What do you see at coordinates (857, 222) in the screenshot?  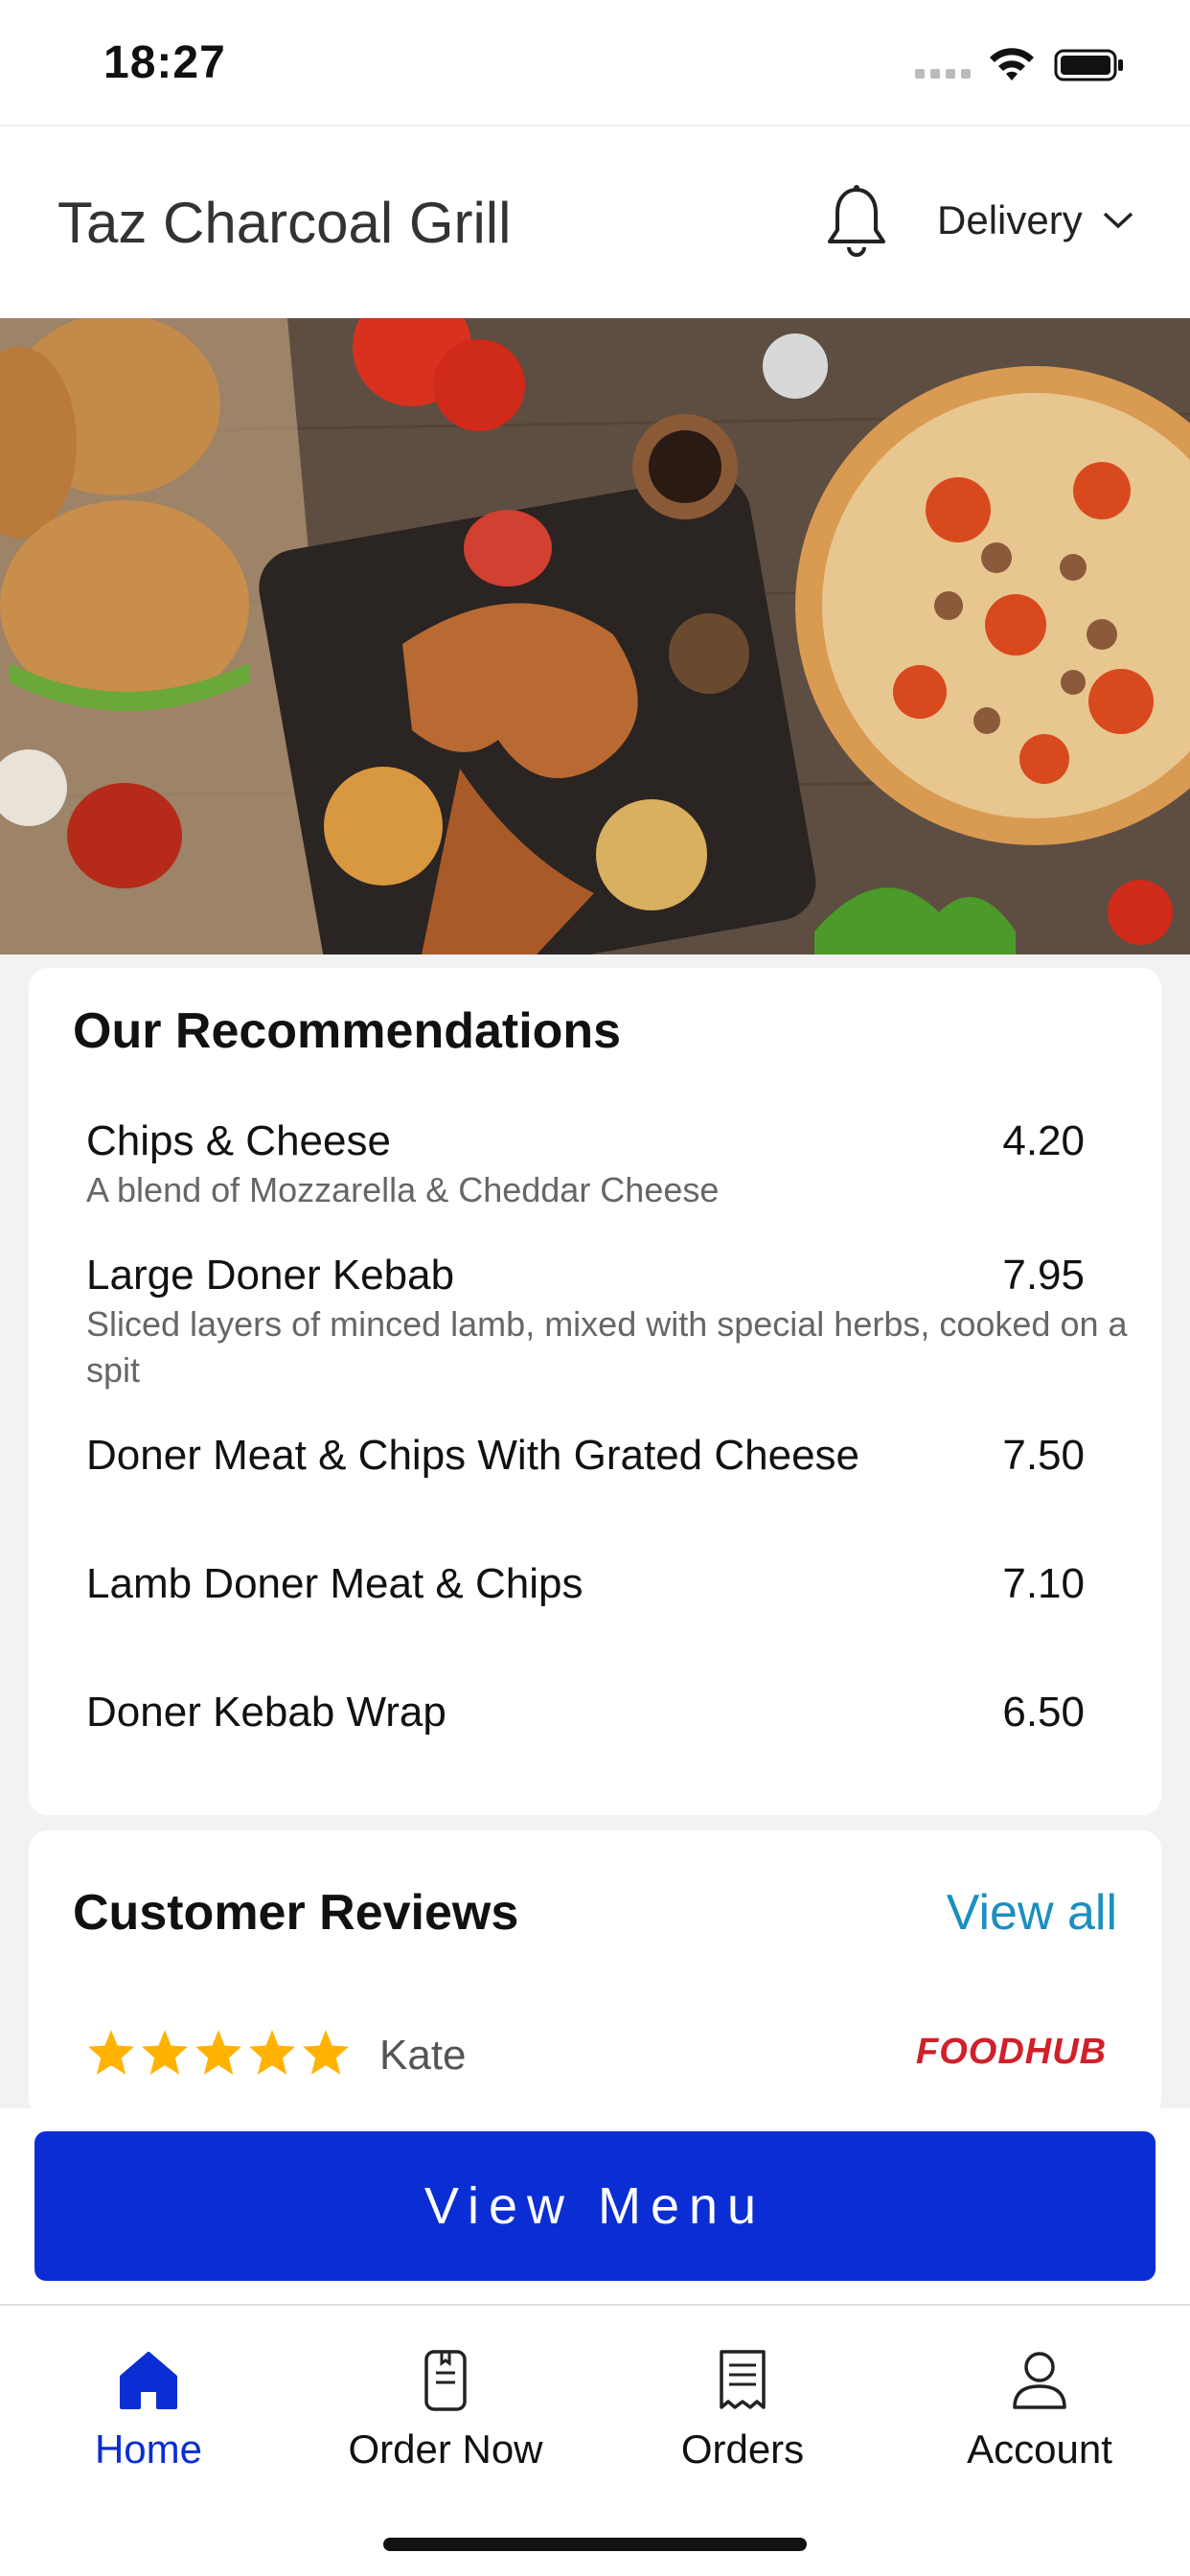 I see `bell-icon` at bounding box center [857, 222].